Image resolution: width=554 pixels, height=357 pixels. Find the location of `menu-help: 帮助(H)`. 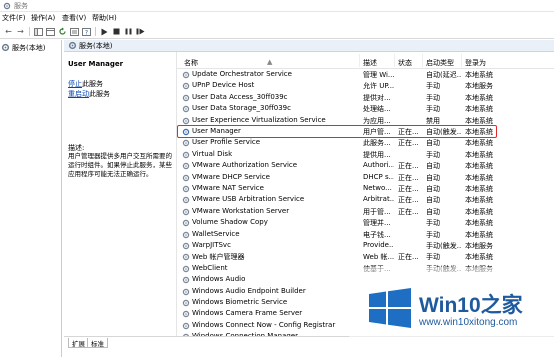

menu-help: 帮助(H) is located at coordinates (104, 18).